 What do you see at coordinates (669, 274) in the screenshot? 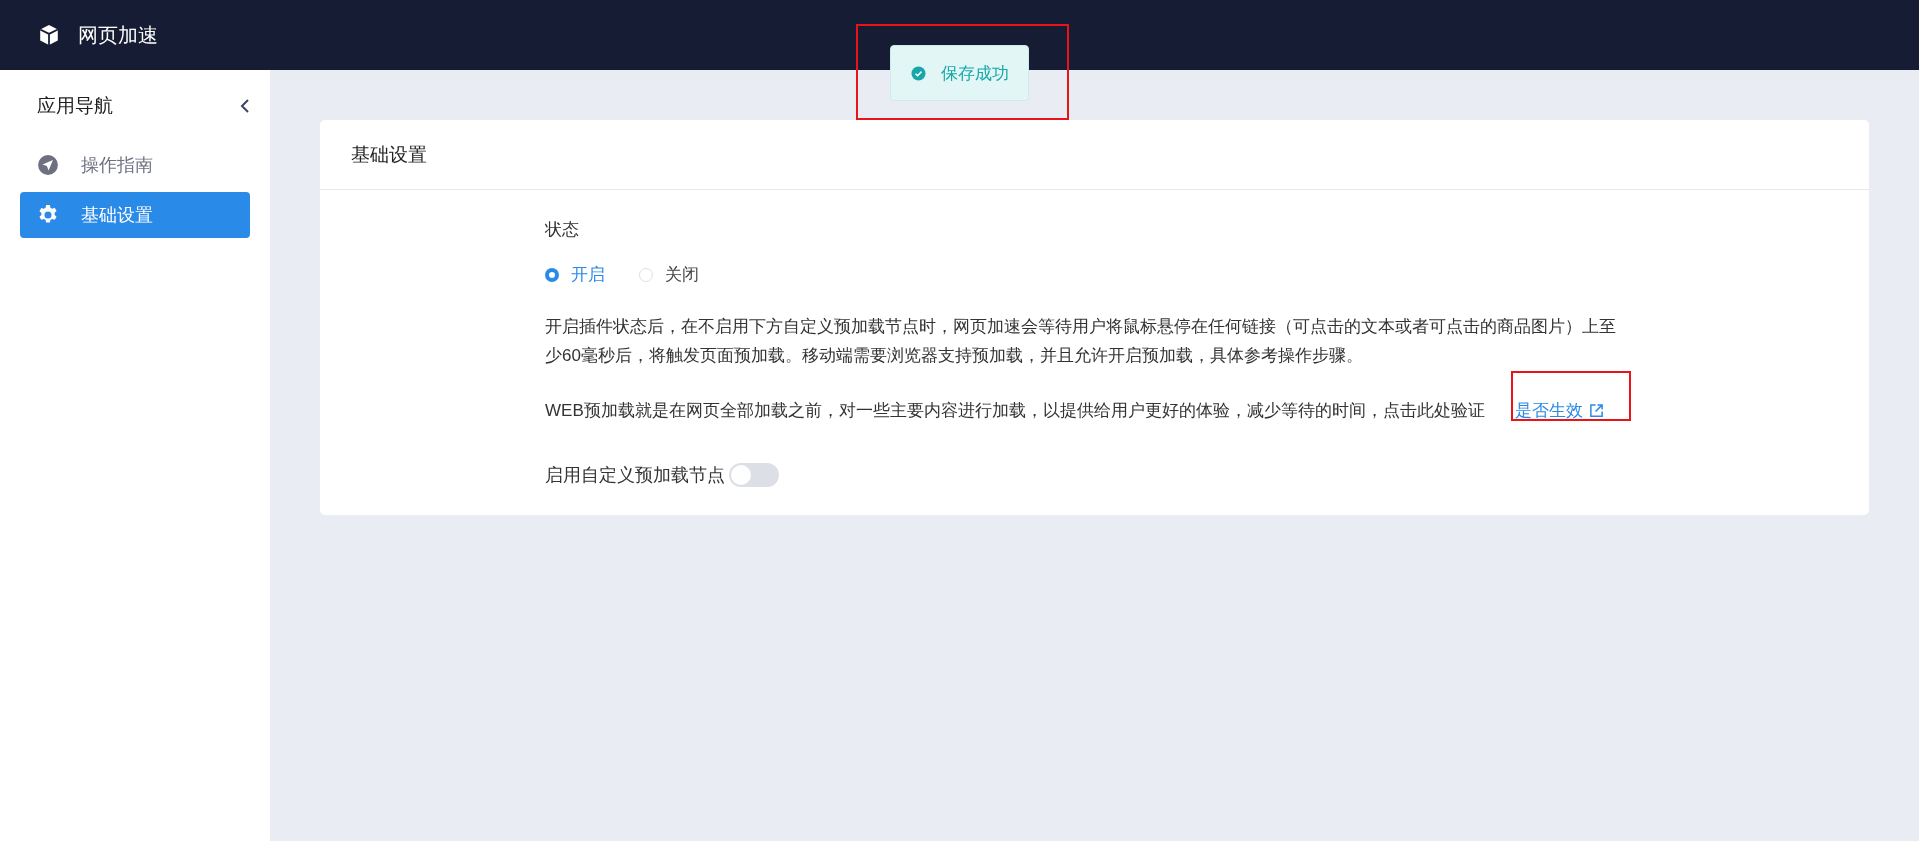
I see `radio-option: 关闭` at bounding box center [669, 274].